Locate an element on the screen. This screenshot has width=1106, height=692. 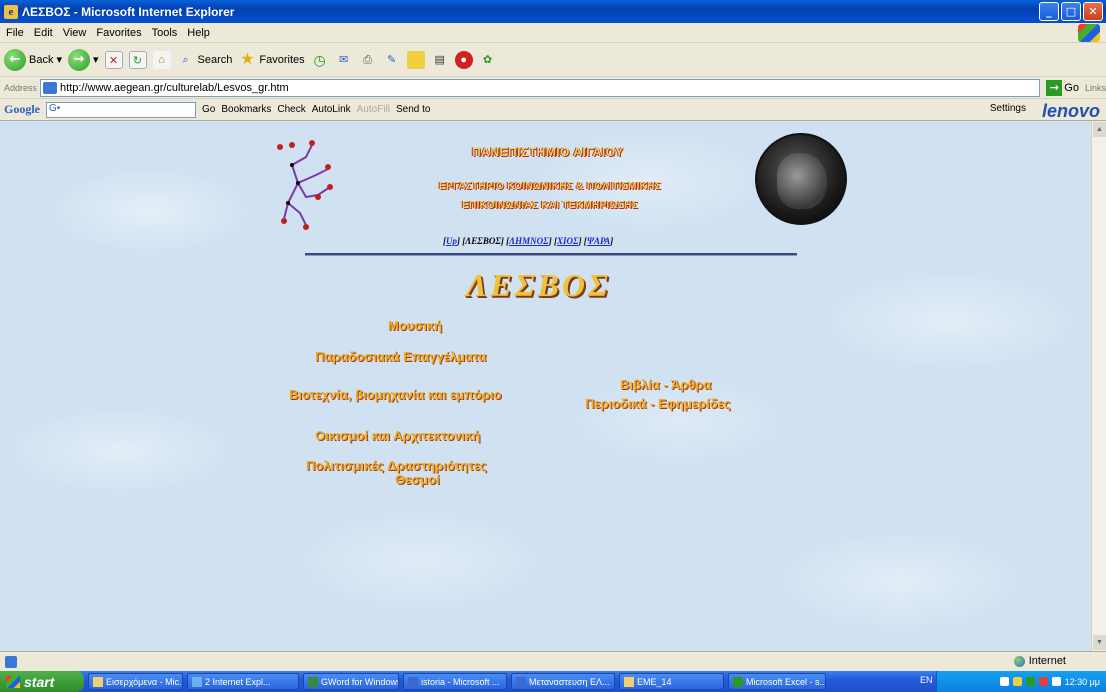
nav-link-chios: ΧΙΟΣ is located at coordinates (568, 241).